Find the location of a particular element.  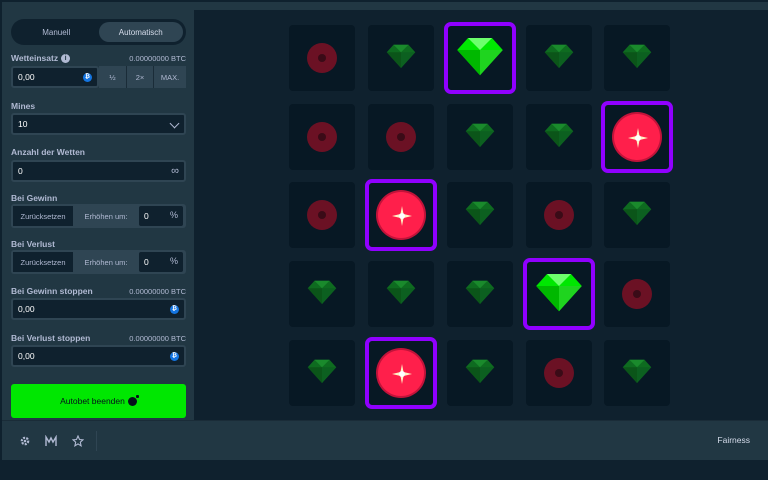

tile-r1-c1 is located at coordinates (322, 58).